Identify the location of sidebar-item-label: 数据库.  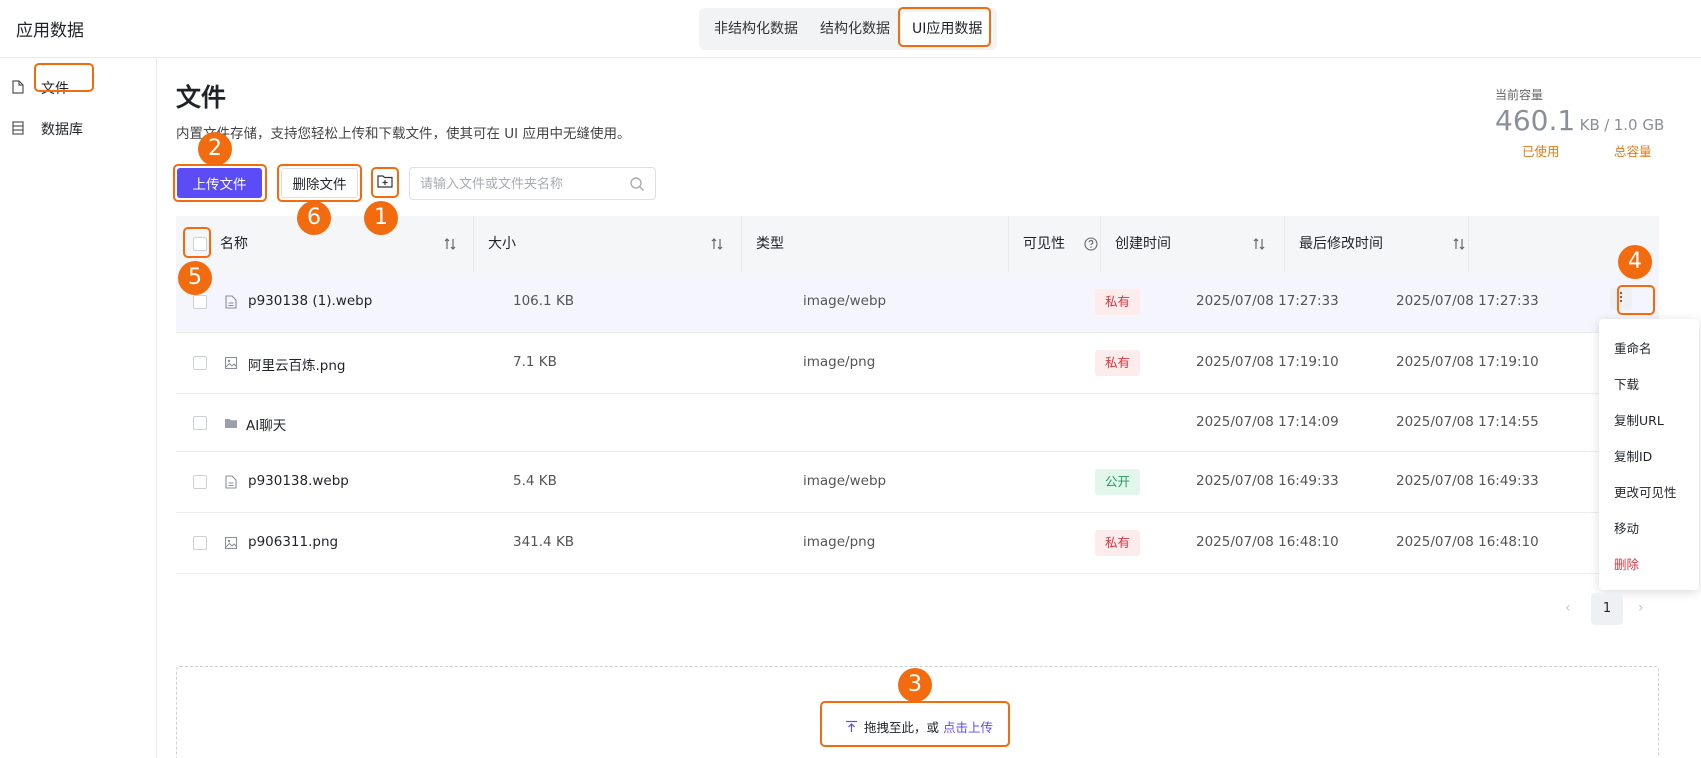
(62, 130).